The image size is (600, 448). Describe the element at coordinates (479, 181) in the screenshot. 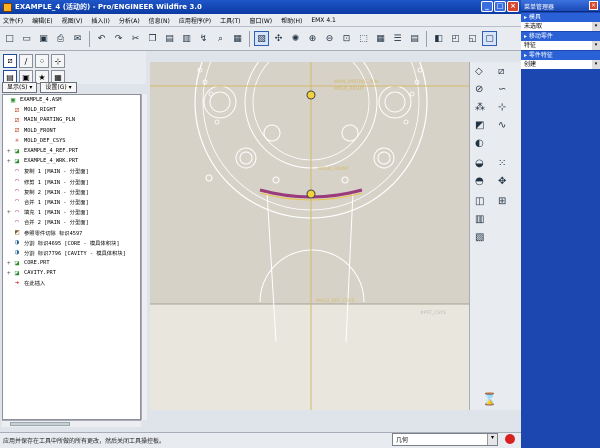

I see `round-icon: ◓` at that location.